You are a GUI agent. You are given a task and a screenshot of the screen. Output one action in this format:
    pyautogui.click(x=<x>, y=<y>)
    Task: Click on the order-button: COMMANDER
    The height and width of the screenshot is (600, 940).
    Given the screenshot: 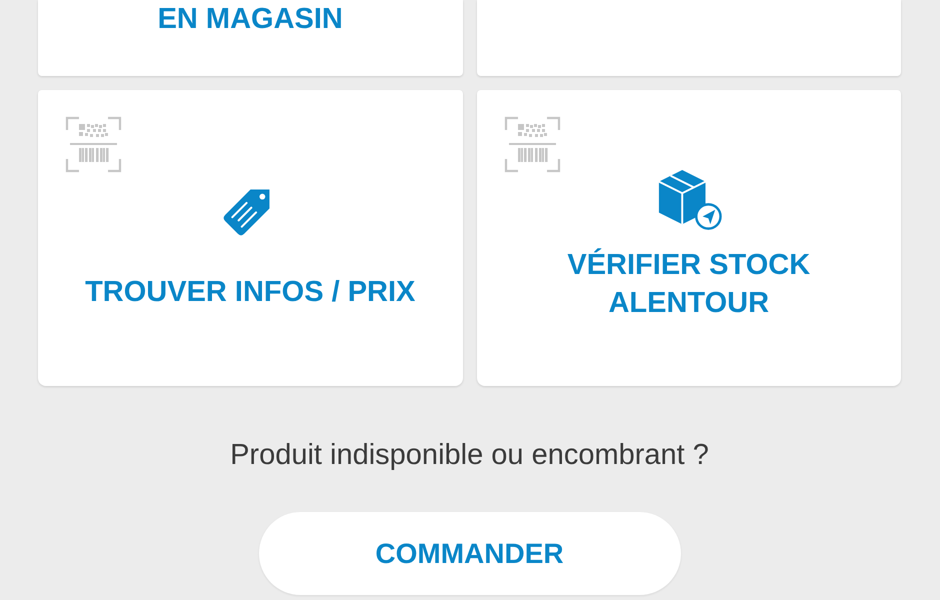 What is the action you would take?
    pyautogui.click(x=469, y=553)
    